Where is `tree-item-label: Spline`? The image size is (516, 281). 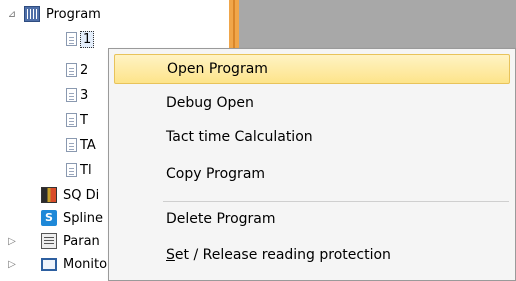
tree-item-label: Spline is located at coordinates (83, 218).